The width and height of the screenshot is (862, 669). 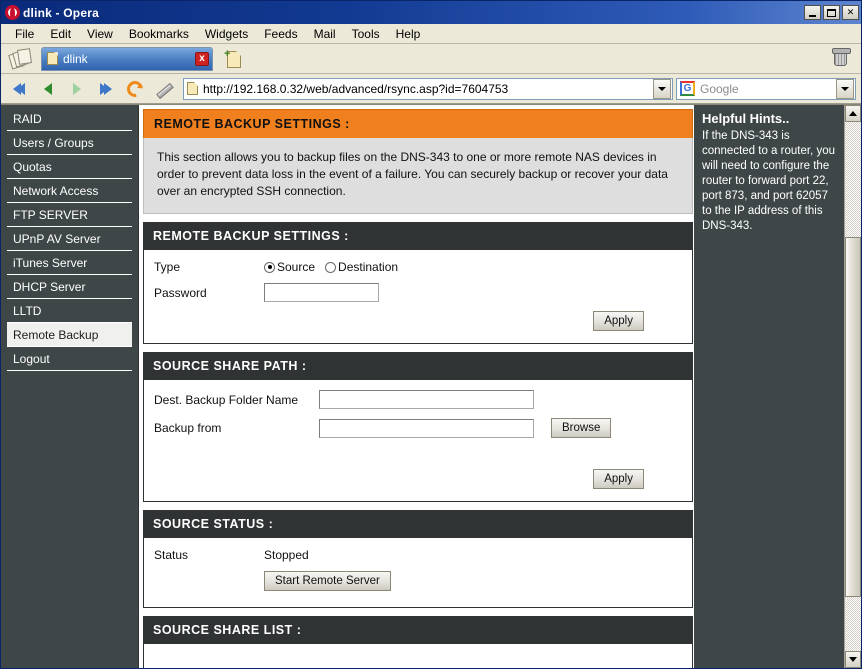 I want to click on settings-body: Type Source Destination Password Apply, so click(x=418, y=297).